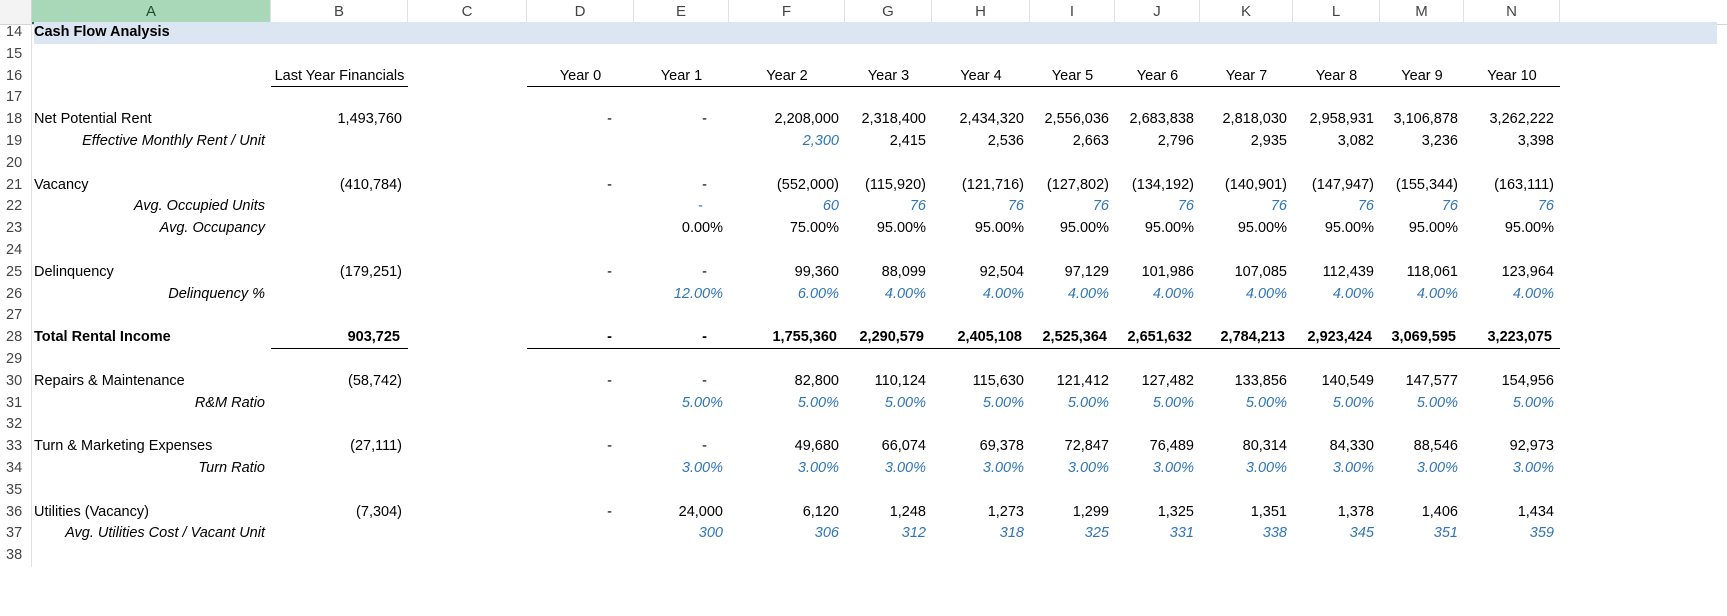 Image resolution: width=1727 pixels, height=616 pixels. Describe the element at coordinates (1419, 142) in the screenshot. I see `cell-m19: 3,236` at that location.